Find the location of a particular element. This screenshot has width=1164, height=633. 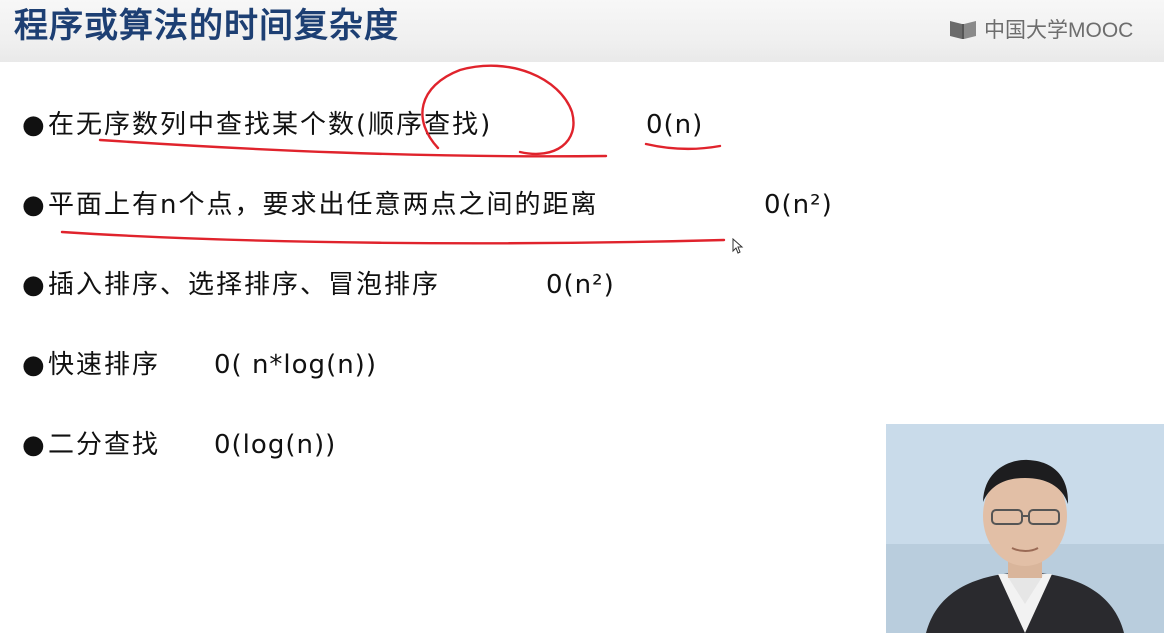

complexity-label: 0(log(n)) is located at coordinates (275, 445).